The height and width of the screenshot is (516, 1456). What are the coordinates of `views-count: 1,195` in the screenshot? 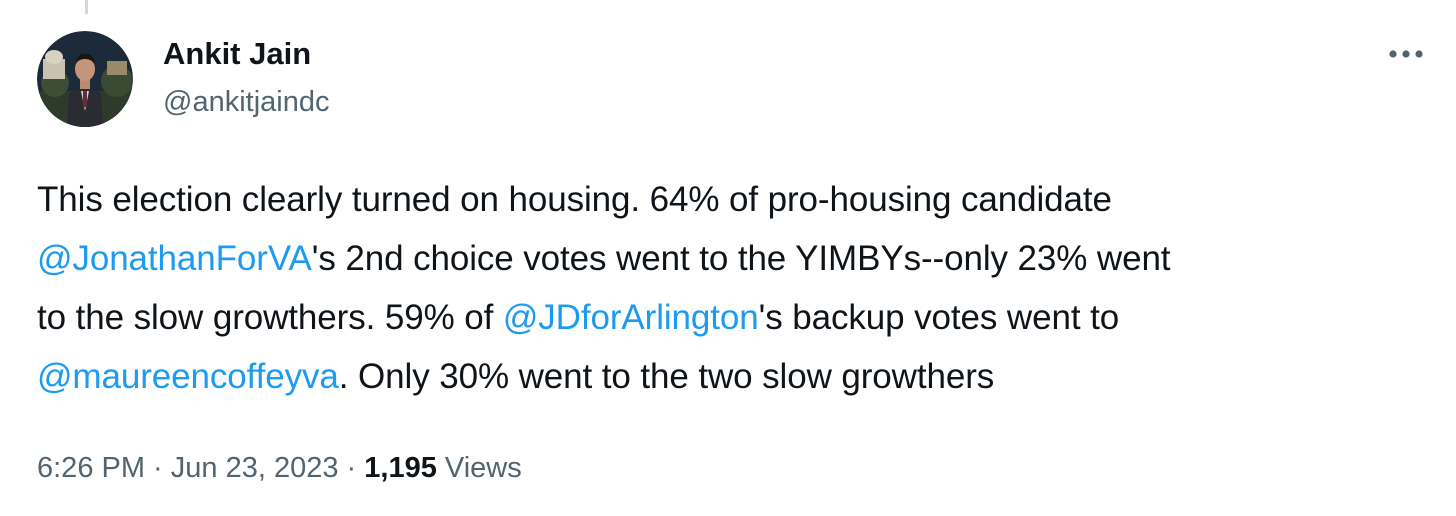 It's located at (400, 468).